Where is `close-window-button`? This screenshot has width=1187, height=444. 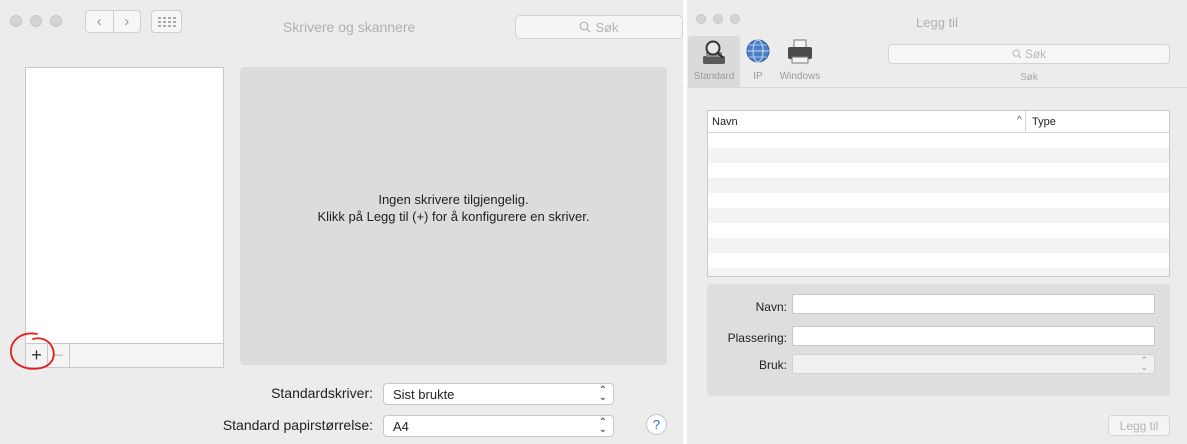
close-window-button is located at coordinates (16, 21).